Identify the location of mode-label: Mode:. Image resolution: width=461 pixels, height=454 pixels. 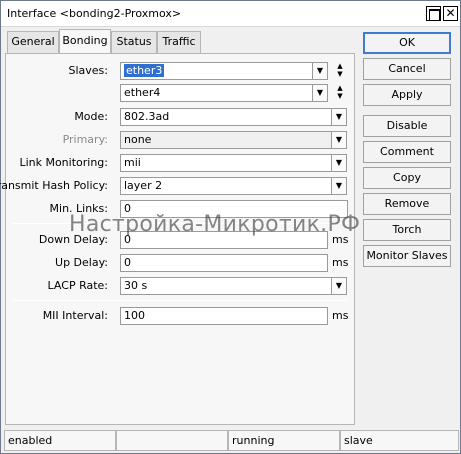
(91, 116).